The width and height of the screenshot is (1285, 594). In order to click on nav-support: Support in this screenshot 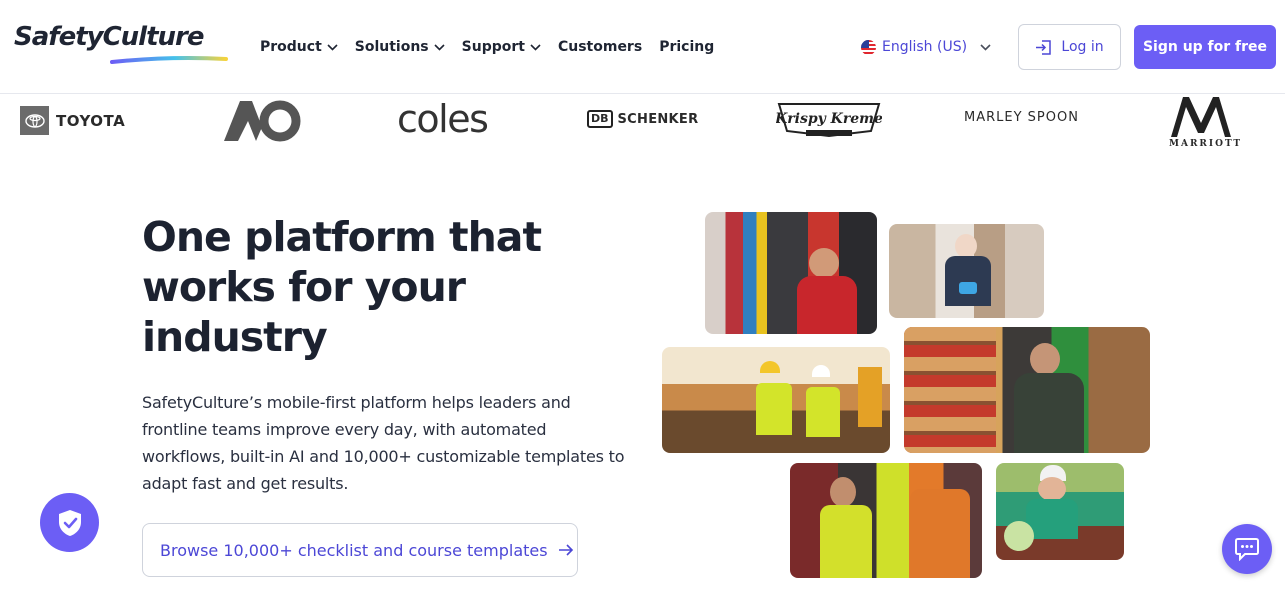, I will do `click(501, 47)`.